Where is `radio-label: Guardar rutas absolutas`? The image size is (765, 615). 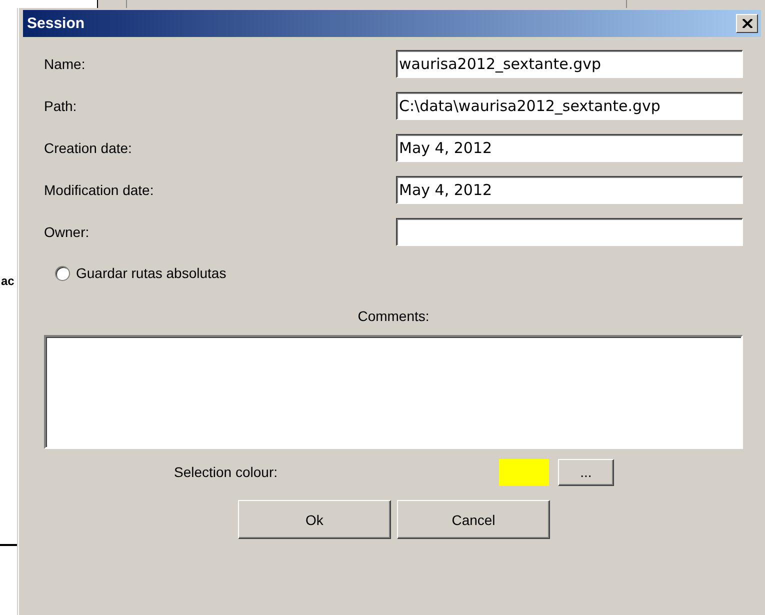
radio-label: Guardar rutas absolutas is located at coordinates (151, 273).